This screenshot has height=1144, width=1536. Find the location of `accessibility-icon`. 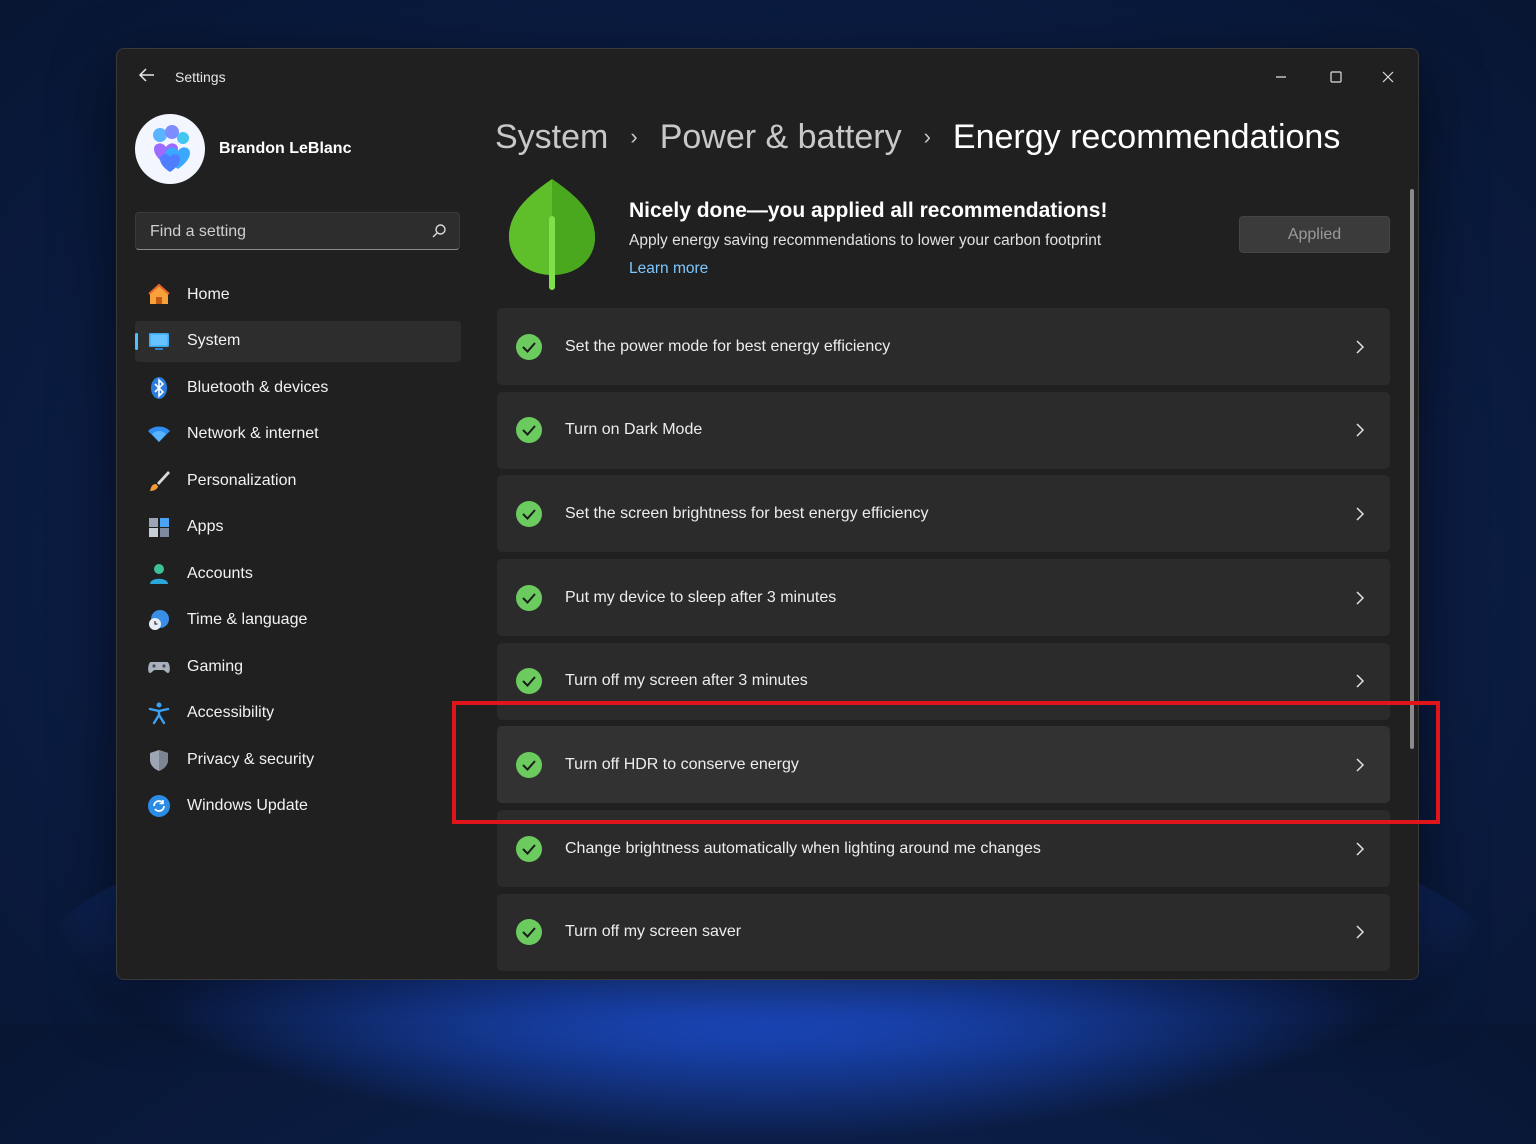

accessibility-icon is located at coordinates (159, 713).